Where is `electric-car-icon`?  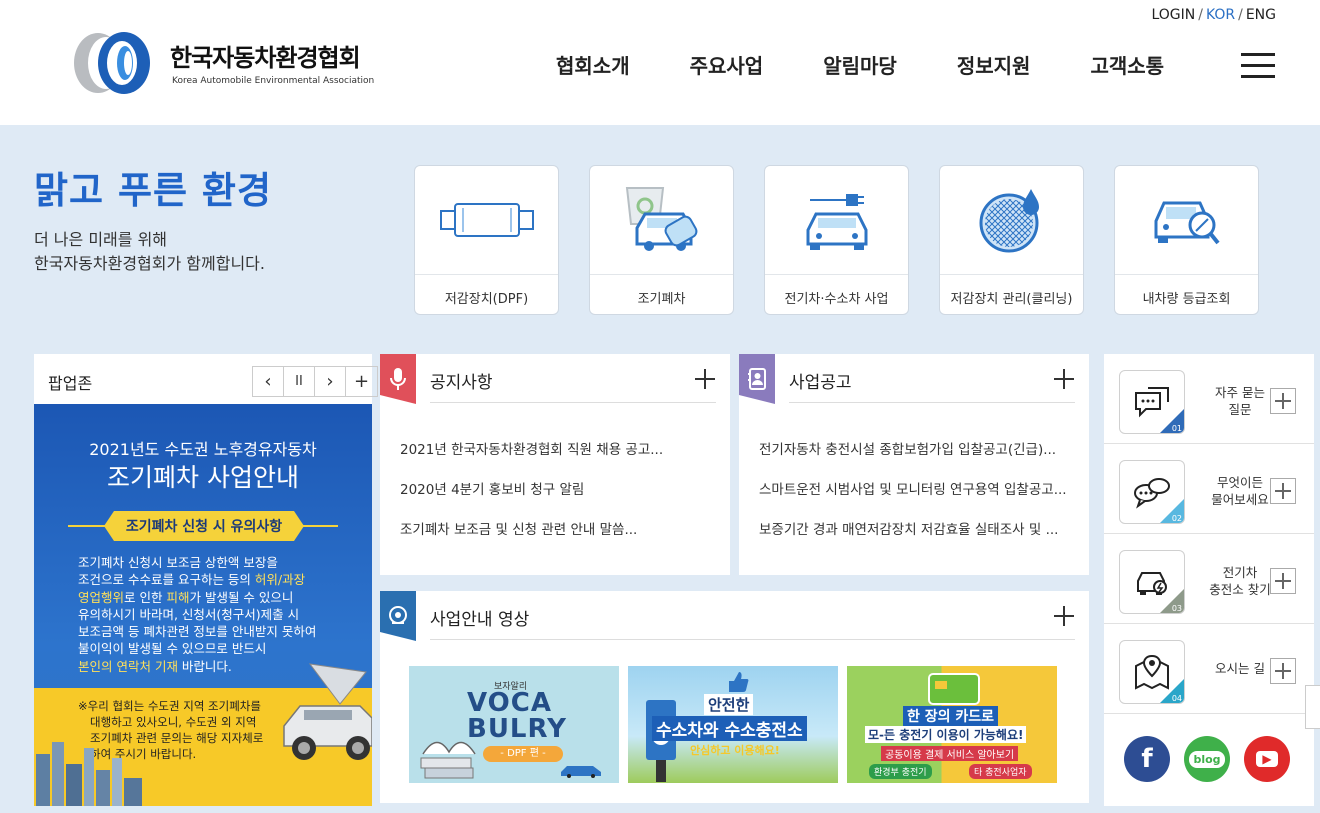
electric-car-icon is located at coordinates (836, 220).